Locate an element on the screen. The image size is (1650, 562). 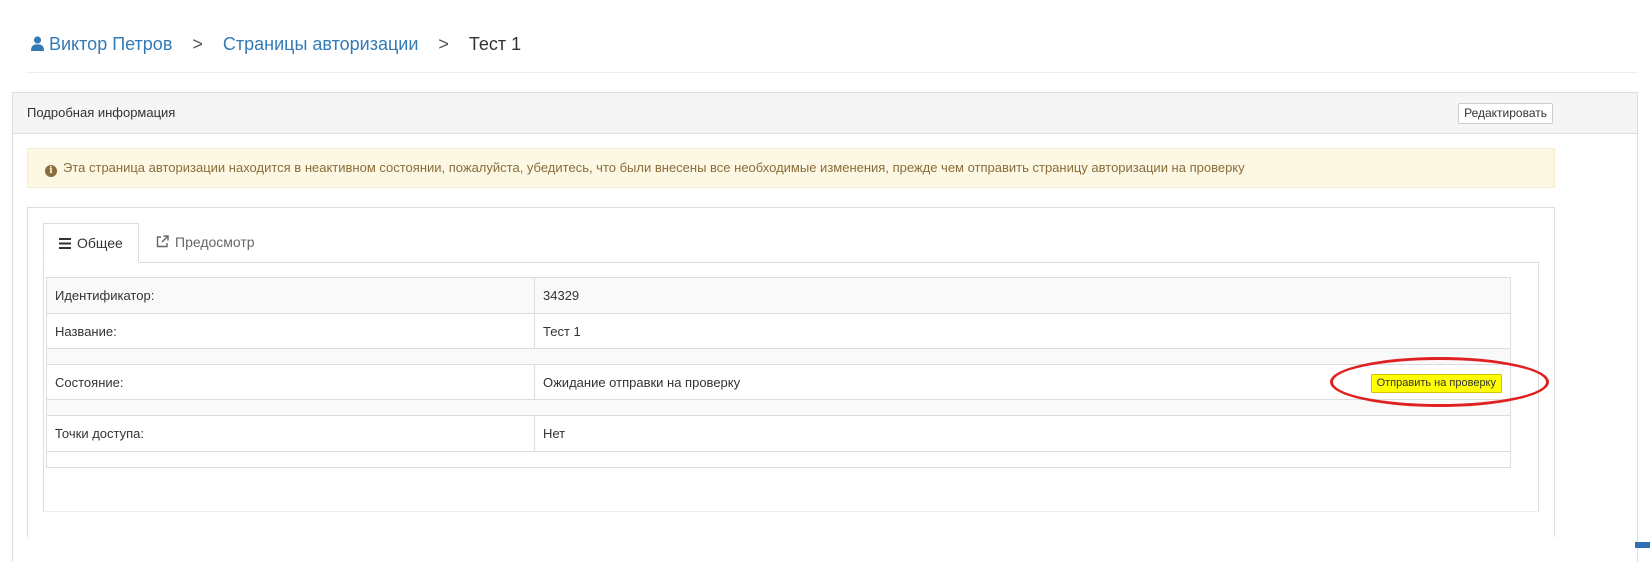
tab-general: Общее is located at coordinates (91, 243).